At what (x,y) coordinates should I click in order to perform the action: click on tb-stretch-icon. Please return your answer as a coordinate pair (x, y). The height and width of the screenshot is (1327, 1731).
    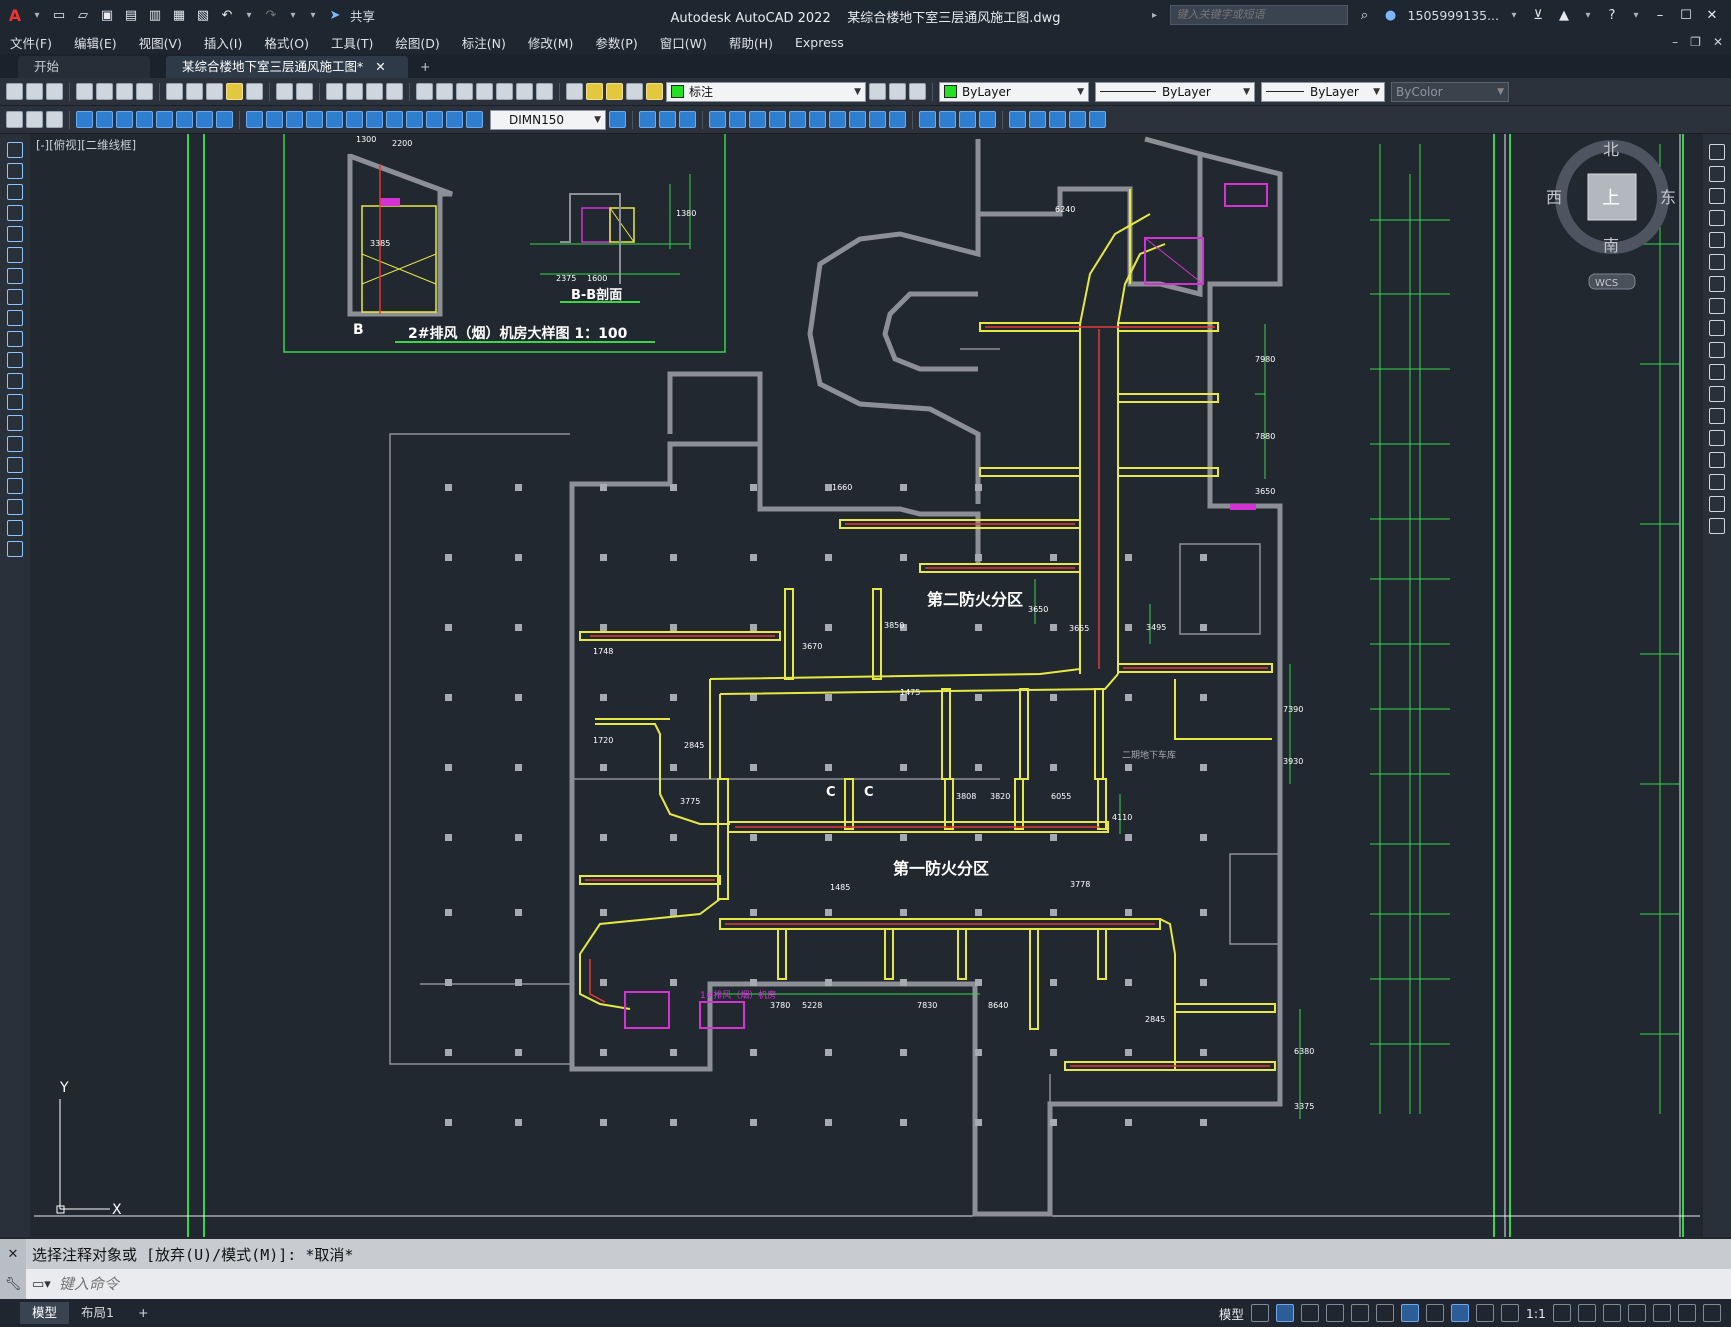
    Looking at the image, I should click on (777, 119).